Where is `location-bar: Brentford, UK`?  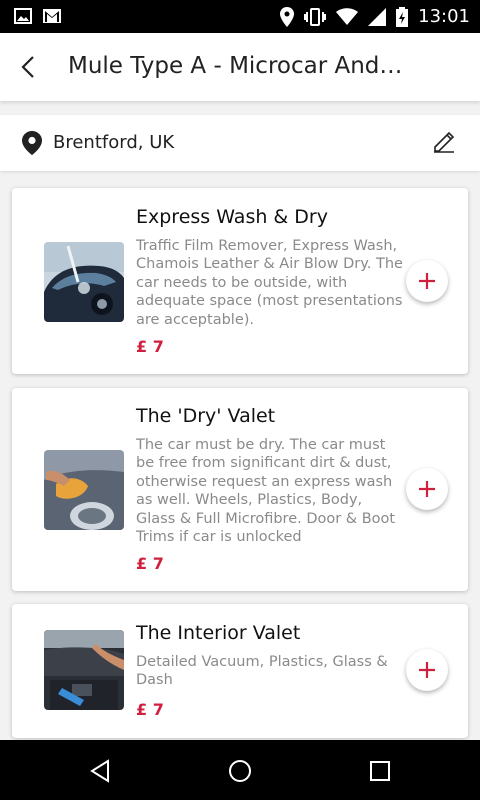 location-bar: Brentford, UK is located at coordinates (240, 143).